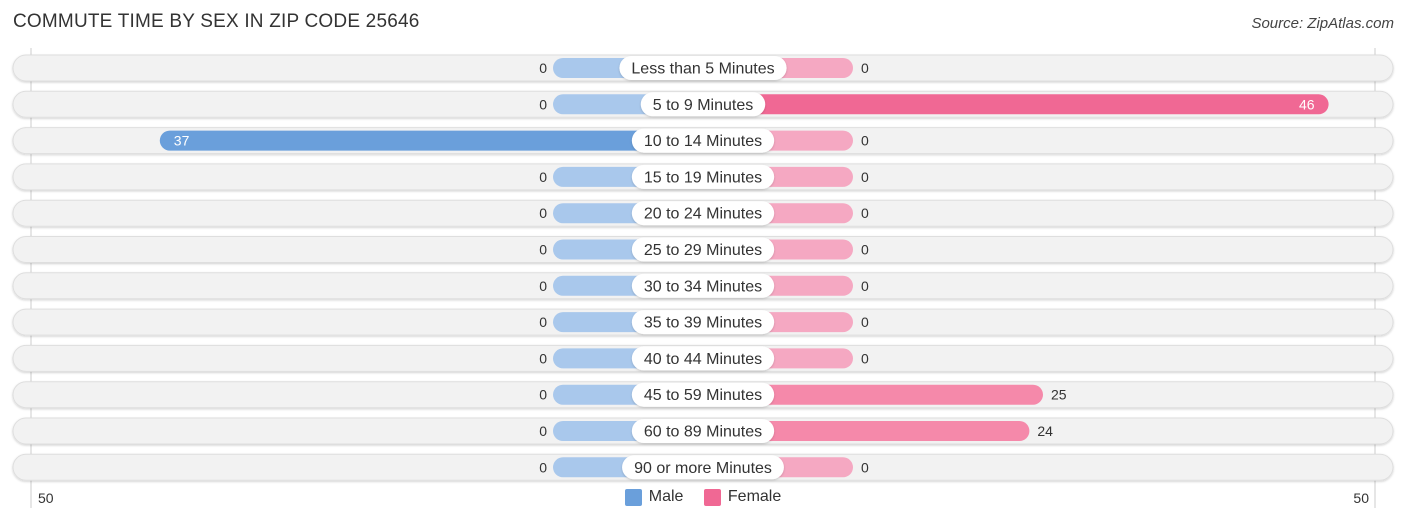 The width and height of the screenshot is (1406, 523). I want to click on table-row: 40 to 44 Minutes 0 0, so click(703, 358).